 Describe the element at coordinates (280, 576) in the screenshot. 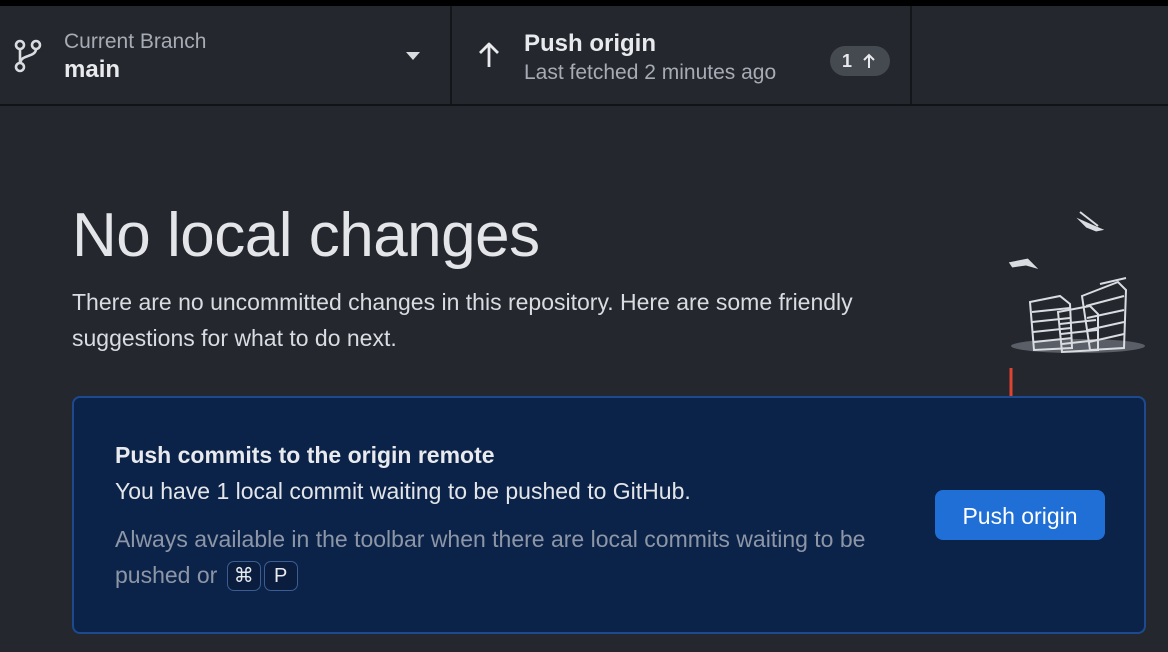

I see `shortcut-key-p: P` at that location.